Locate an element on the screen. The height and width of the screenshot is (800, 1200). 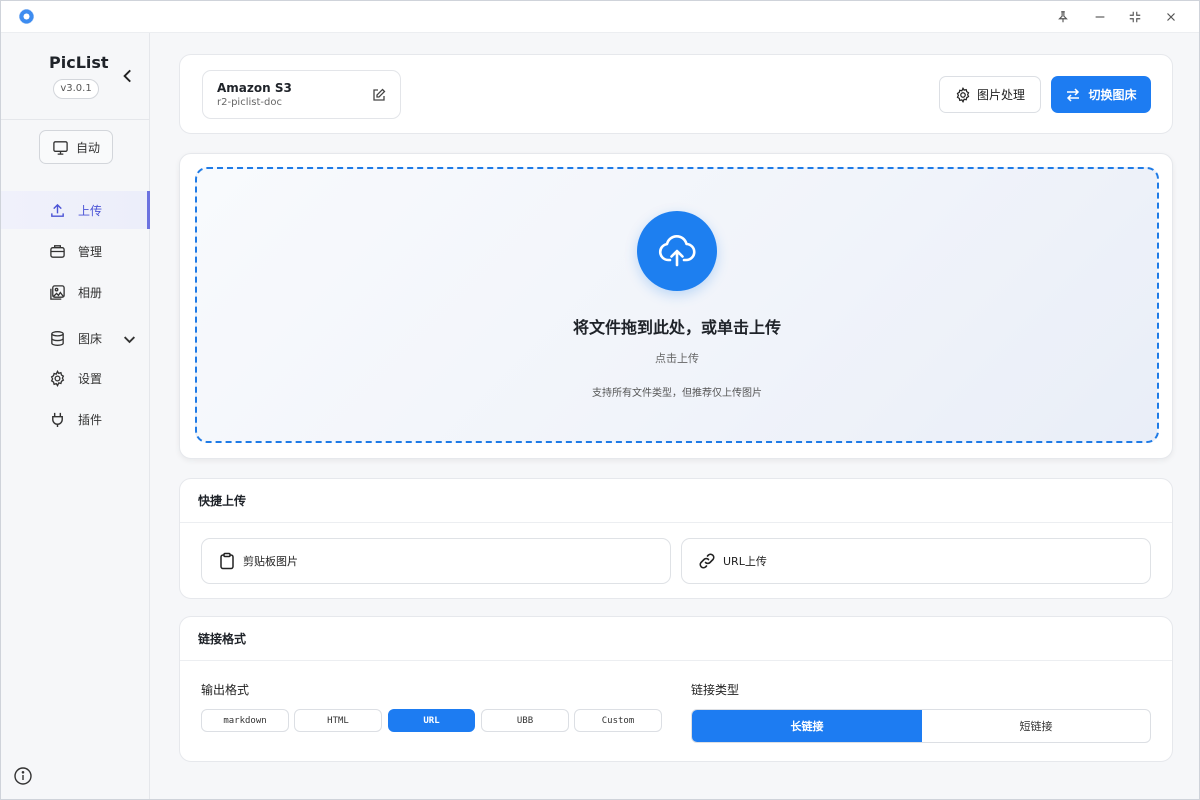
output-format-label: 输出格式 is located at coordinates (225, 690).